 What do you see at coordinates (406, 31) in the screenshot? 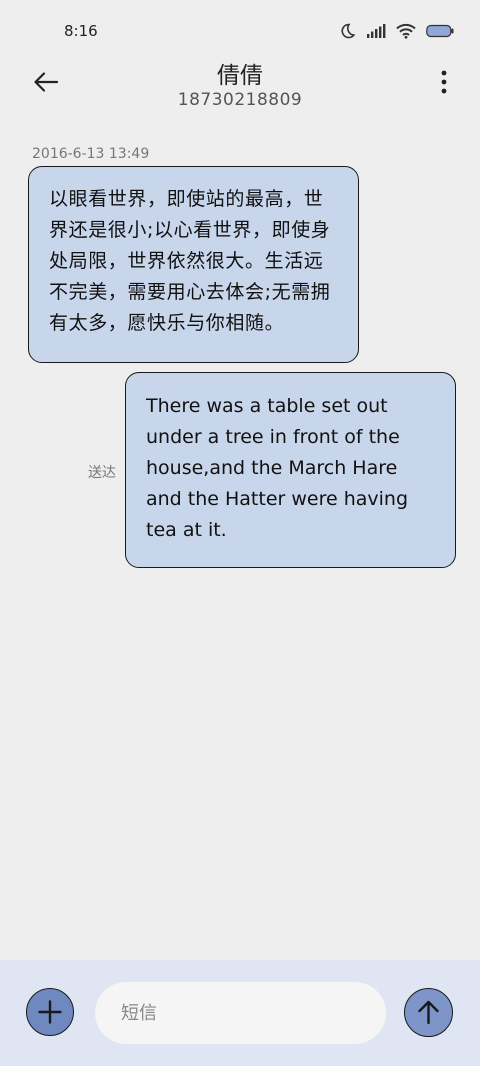
I see `wifi-icon` at bounding box center [406, 31].